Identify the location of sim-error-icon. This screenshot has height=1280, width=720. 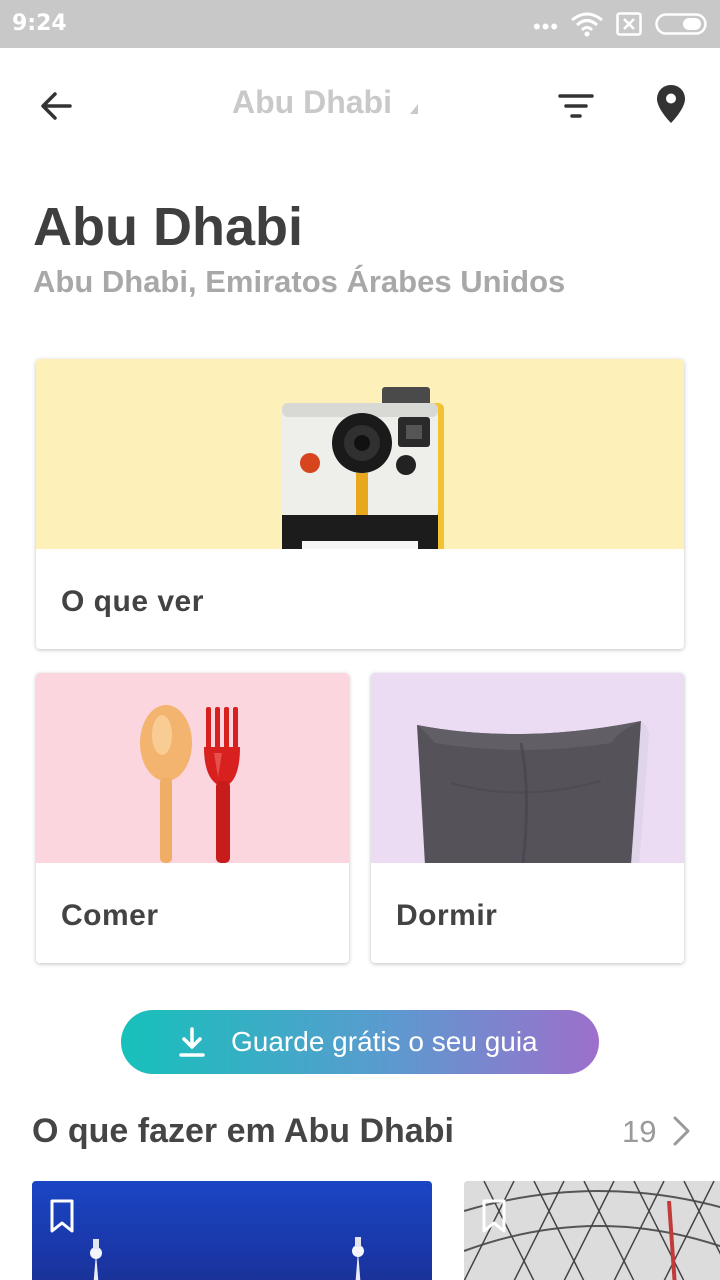
(629, 24).